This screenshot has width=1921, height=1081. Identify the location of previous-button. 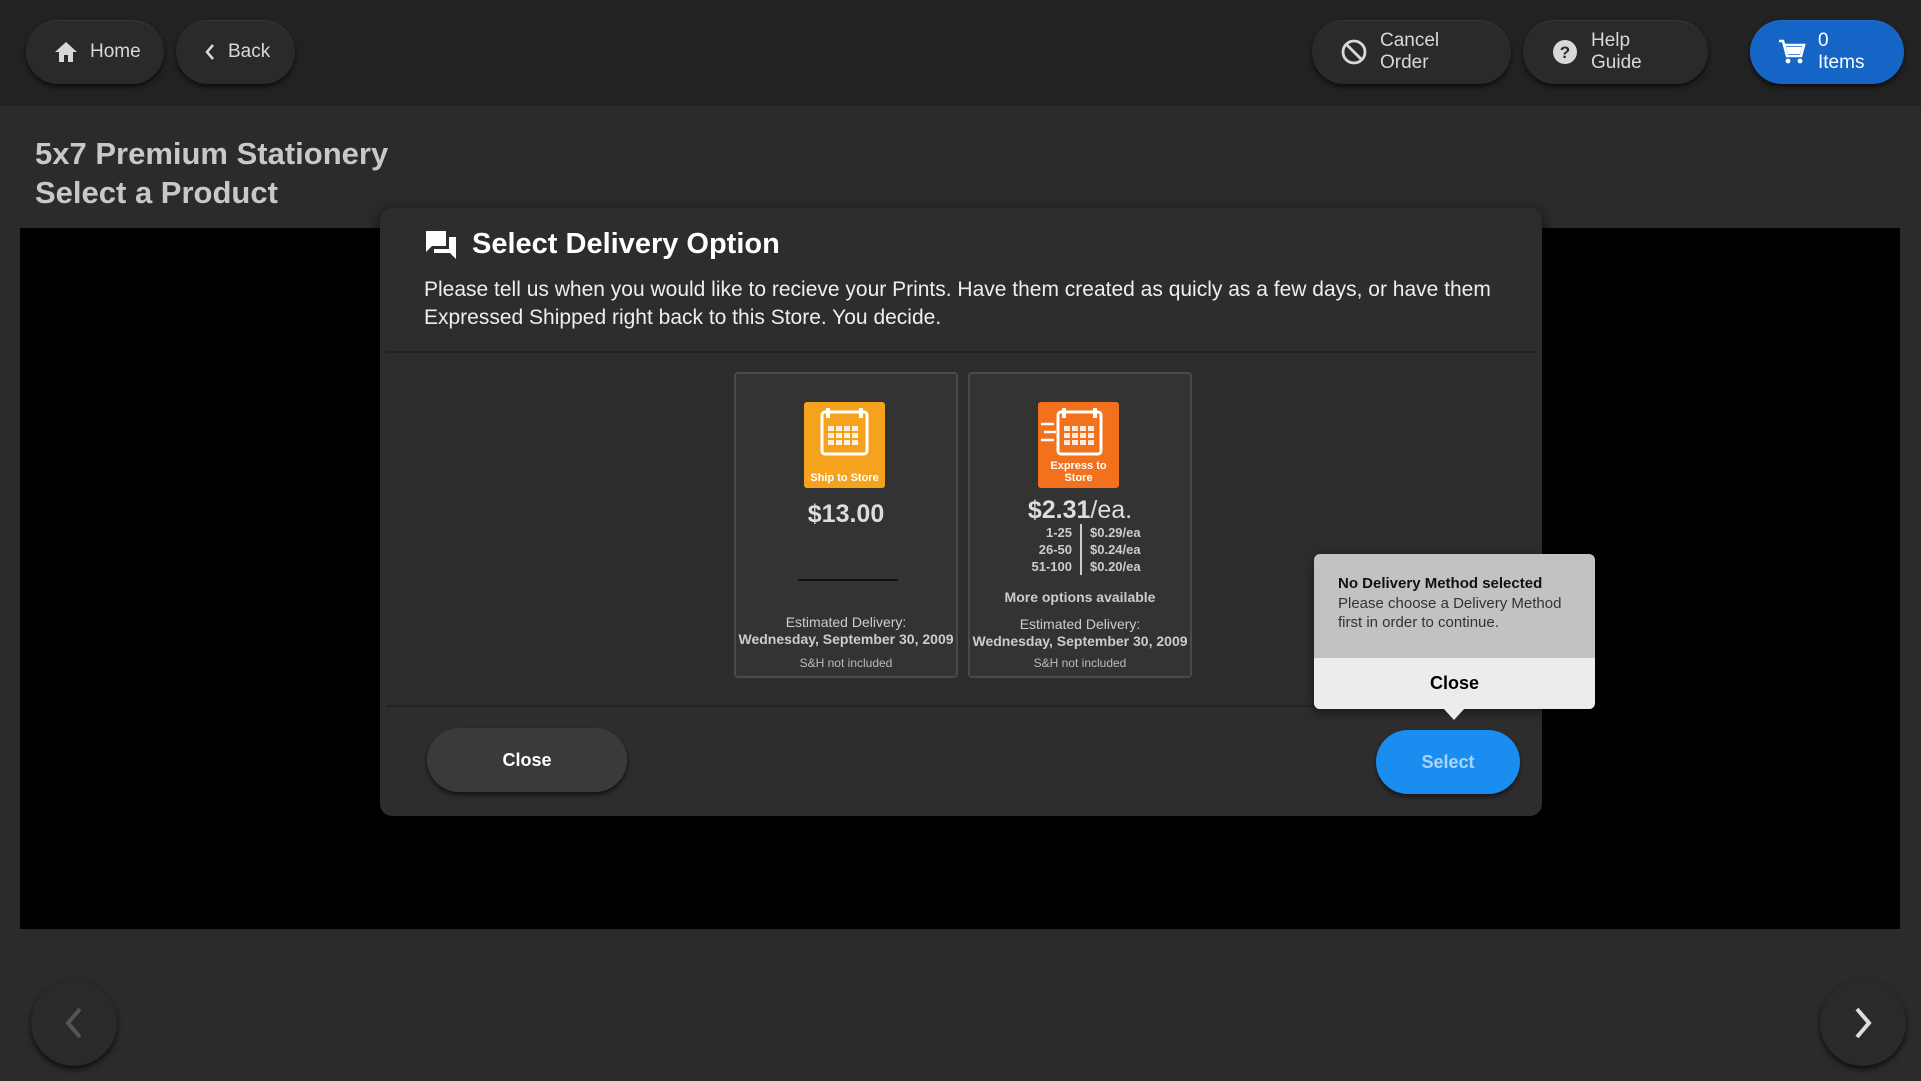
(74, 1023).